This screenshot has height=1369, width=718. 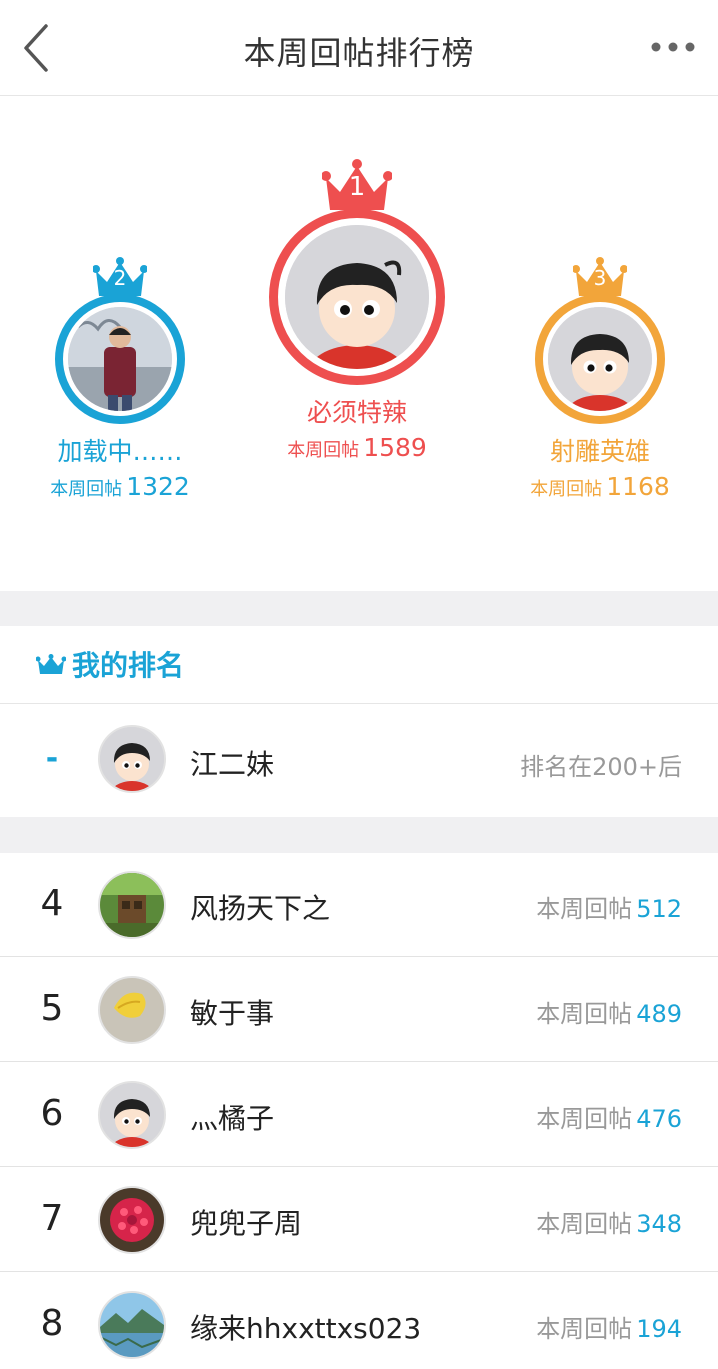 I want to click on podium-count: 本周回帖 1168, so click(x=600, y=486).